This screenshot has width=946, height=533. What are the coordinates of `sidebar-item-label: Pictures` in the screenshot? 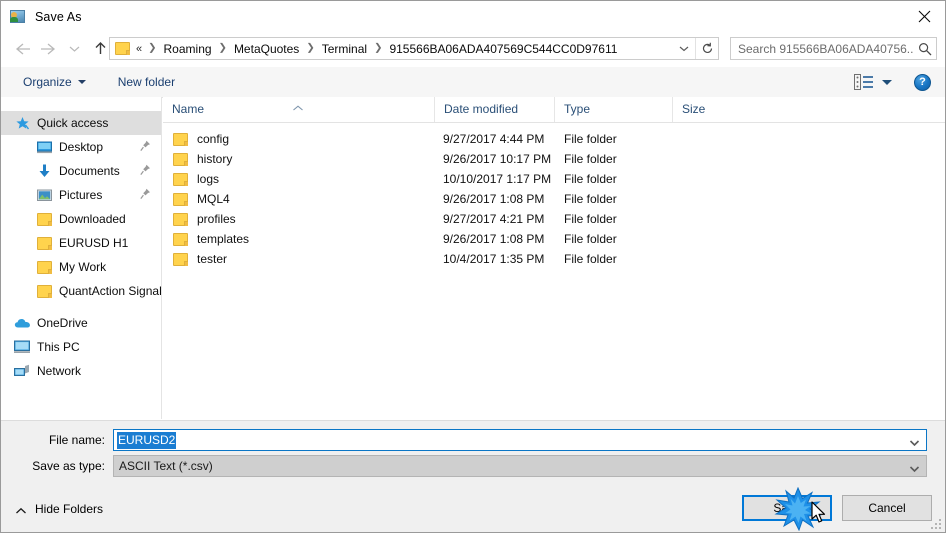 It's located at (81, 195).